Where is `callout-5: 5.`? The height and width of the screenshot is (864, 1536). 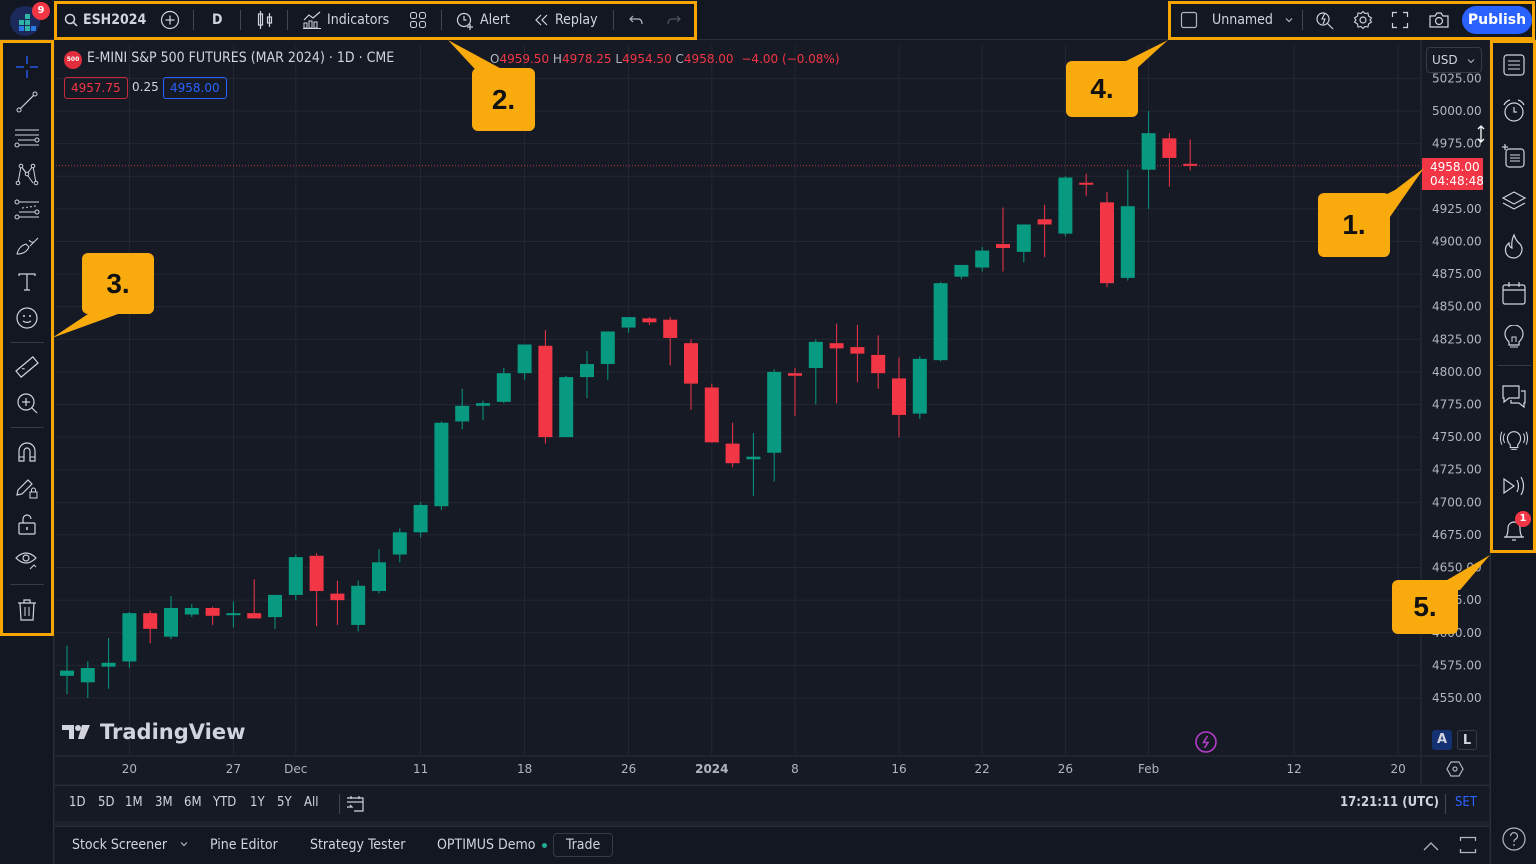
callout-5: 5. is located at coordinates (1425, 607).